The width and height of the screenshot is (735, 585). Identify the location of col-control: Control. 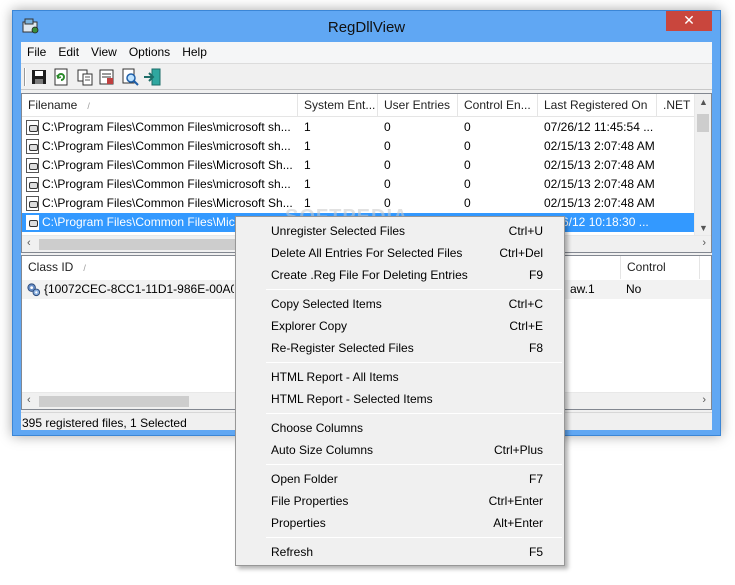
(660, 267).